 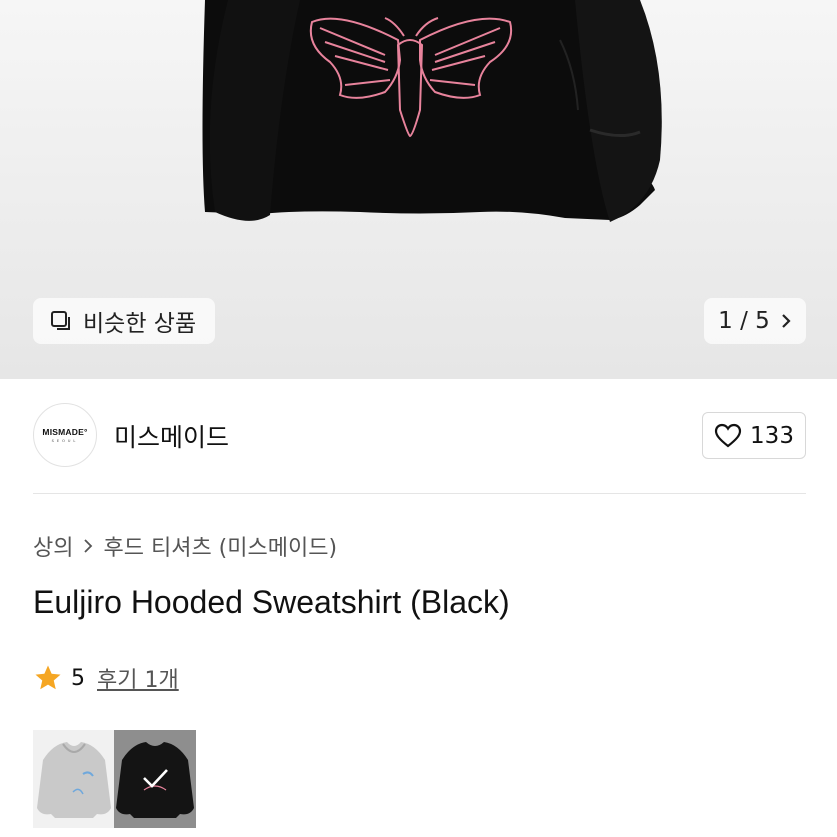 What do you see at coordinates (60, 320) in the screenshot?
I see `similar-products-icon` at bounding box center [60, 320].